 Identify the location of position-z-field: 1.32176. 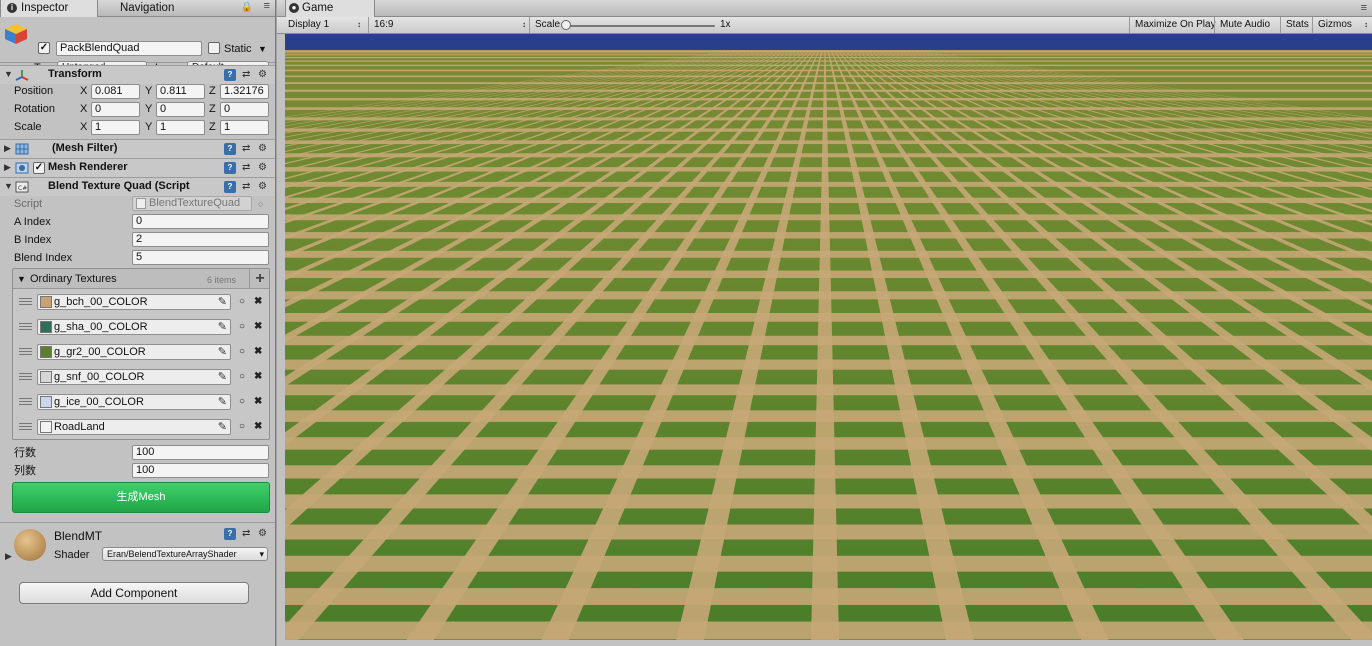
(244, 91).